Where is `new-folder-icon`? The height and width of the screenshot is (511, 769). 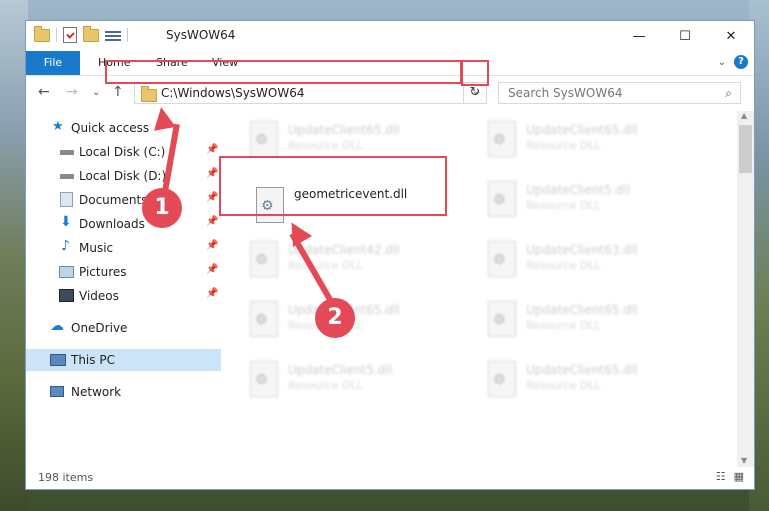
new-folder-icon is located at coordinates (91, 33).